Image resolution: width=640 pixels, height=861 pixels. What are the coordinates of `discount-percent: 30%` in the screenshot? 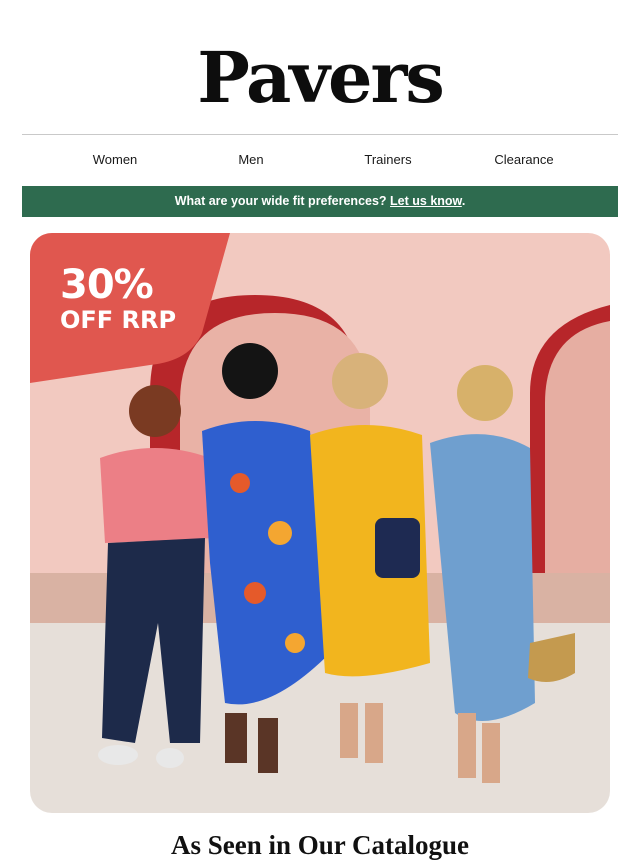 It's located at (107, 285).